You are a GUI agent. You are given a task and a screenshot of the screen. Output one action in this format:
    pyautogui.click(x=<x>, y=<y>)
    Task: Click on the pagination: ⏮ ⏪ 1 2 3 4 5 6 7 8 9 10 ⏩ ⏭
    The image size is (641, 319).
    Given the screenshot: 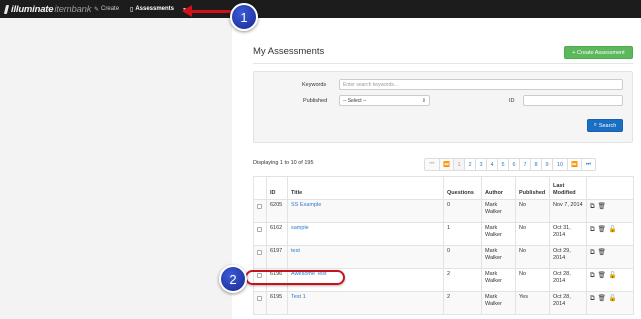 What is the action you would take?
    pyautogui.click(x=510, y=164)
    